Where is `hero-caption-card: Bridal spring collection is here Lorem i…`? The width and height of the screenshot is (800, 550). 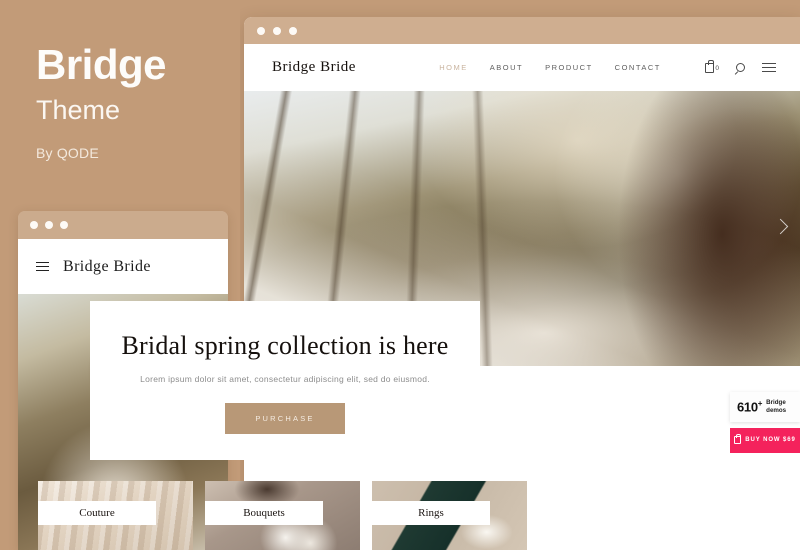 hero-caption-card: Bridal spring collection is here Lorem i… is located at coordinates (285, 380).